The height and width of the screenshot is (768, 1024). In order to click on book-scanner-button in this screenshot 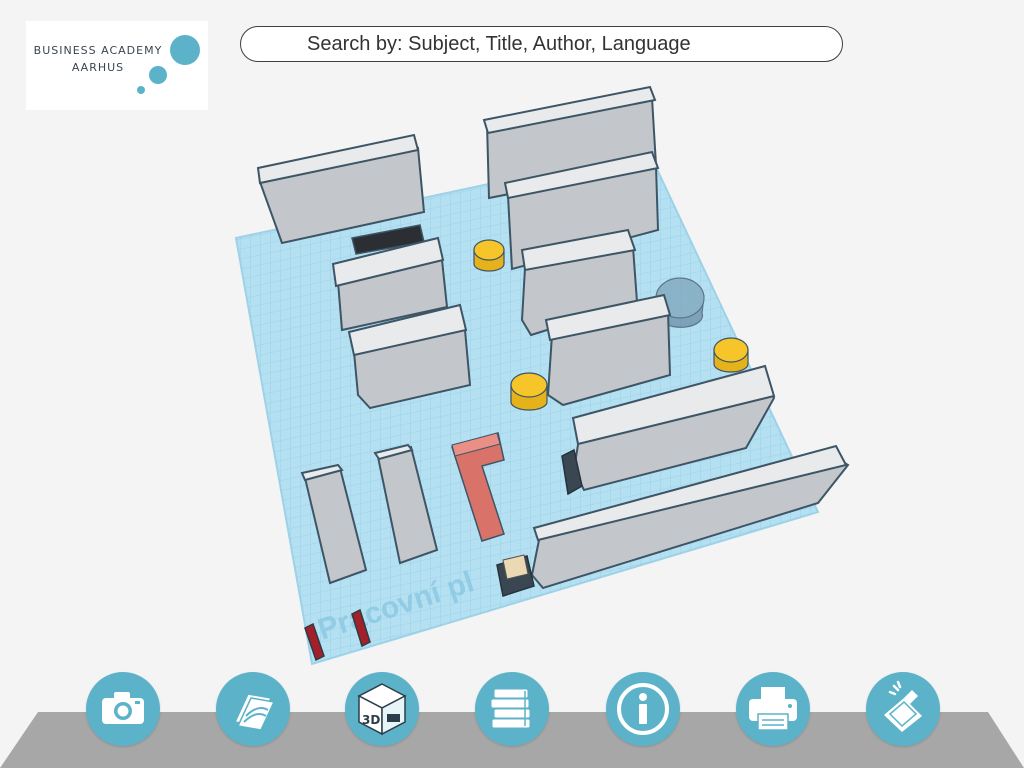, I will do `click(903, 709)`.